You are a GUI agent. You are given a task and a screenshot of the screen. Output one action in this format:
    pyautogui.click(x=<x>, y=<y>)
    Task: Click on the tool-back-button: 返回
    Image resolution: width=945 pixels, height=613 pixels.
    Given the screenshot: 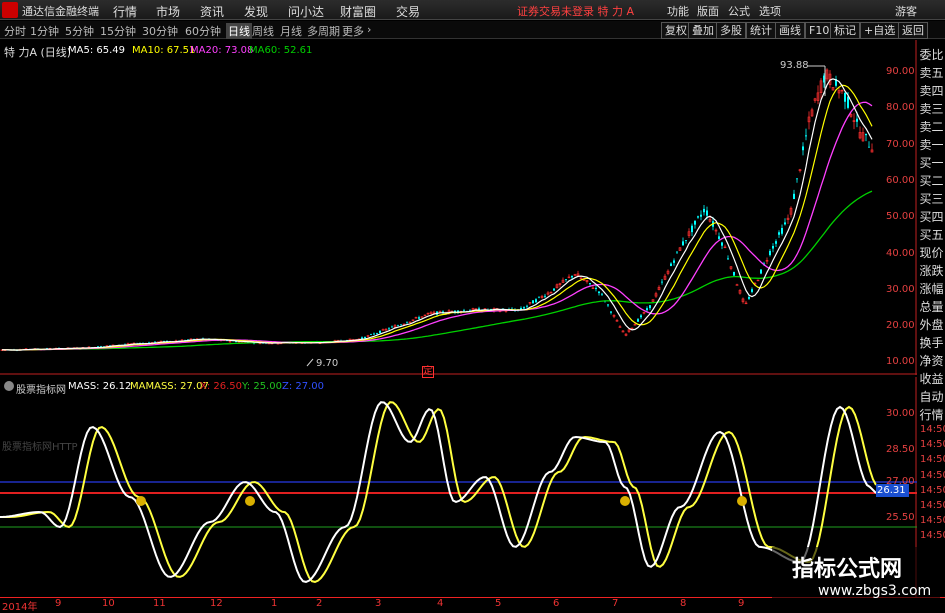 What is the action you would take?
    pyautogui.click(x=913, y=30)
    